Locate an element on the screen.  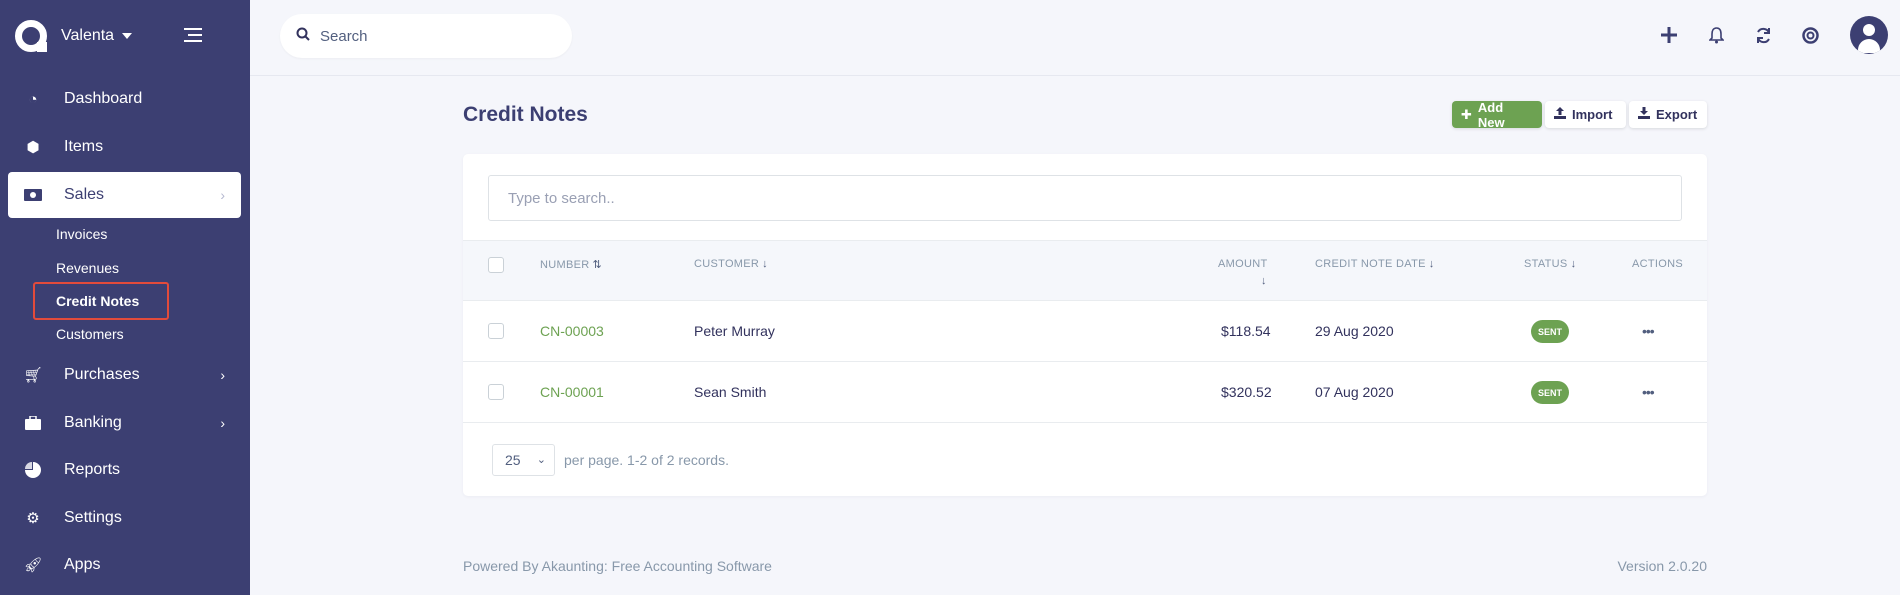
user-avatar-icon is located at coordinates (1869, 35).